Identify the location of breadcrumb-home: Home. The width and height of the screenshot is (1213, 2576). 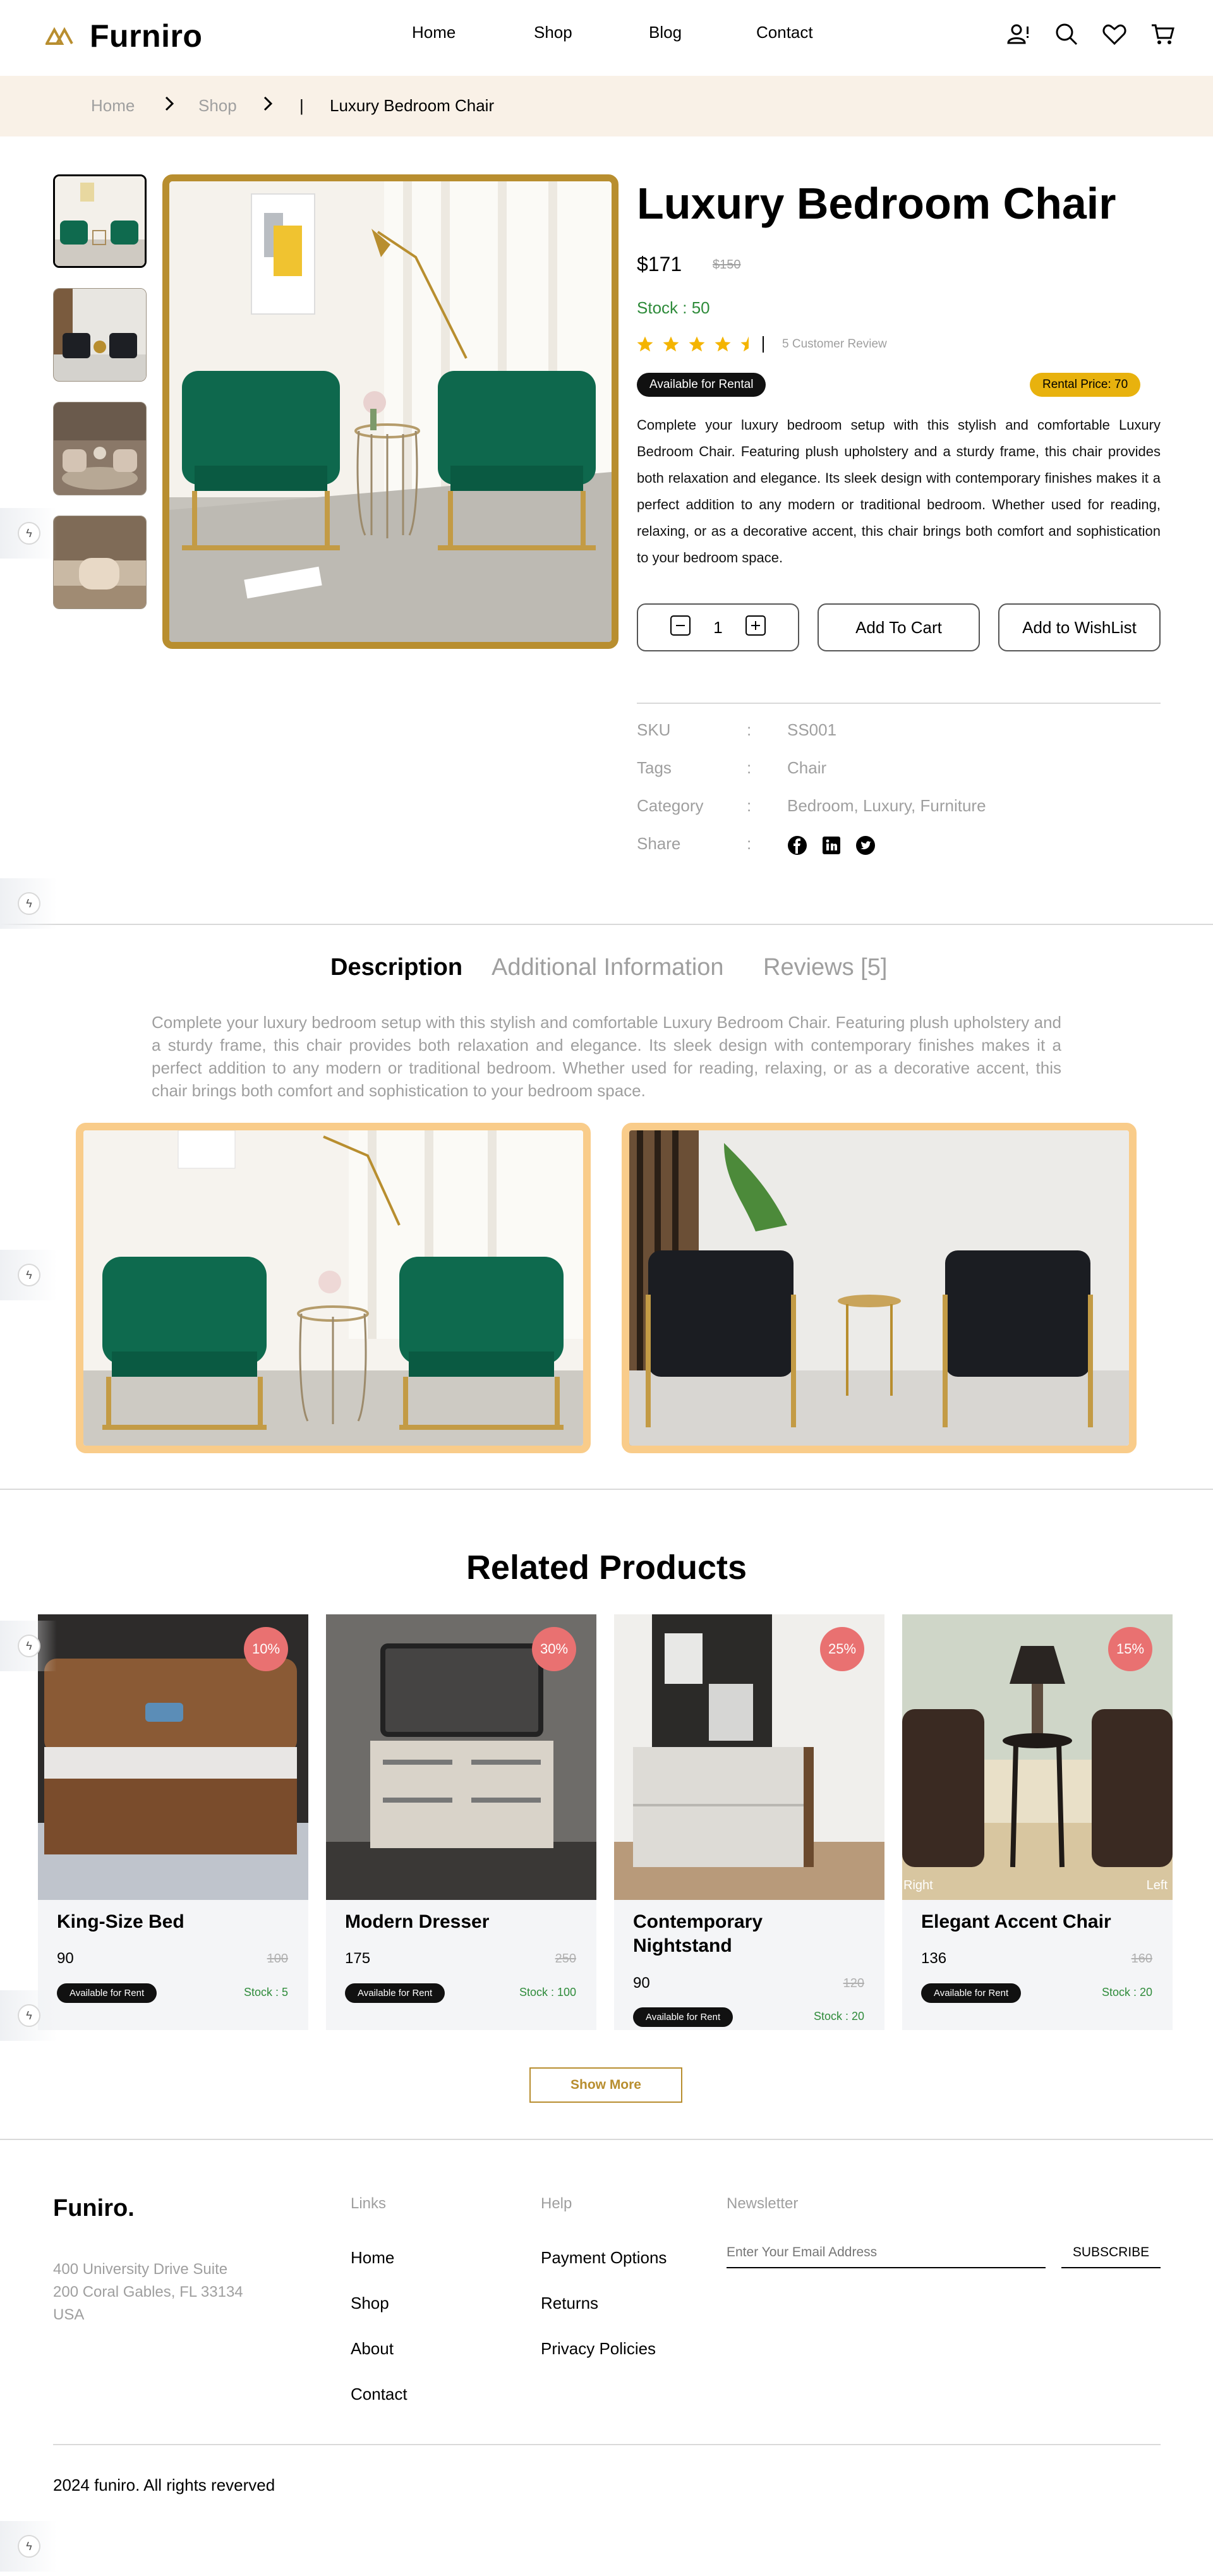
(113, 106).